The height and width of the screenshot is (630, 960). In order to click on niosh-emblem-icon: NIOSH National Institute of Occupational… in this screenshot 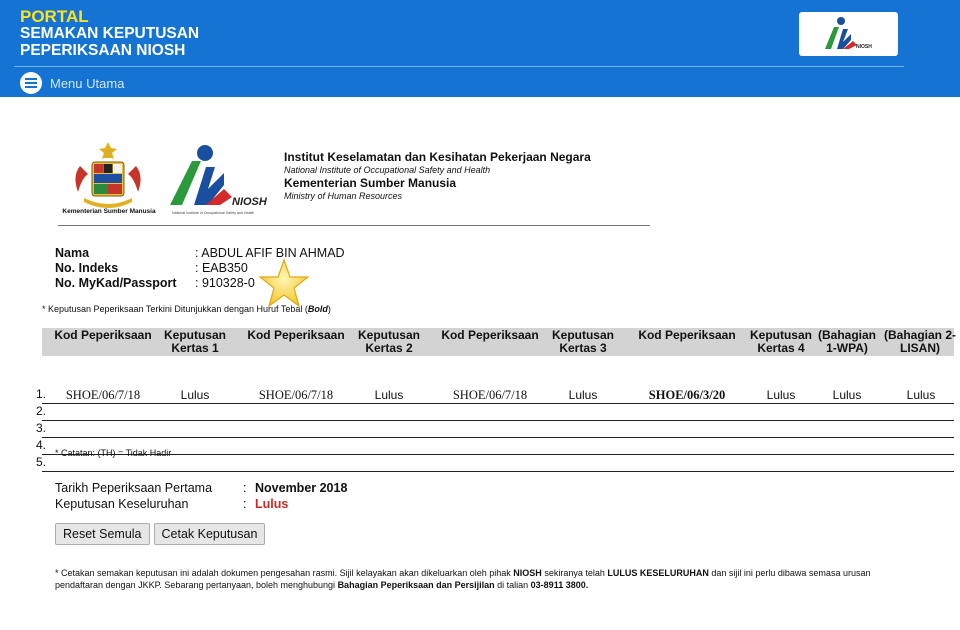, I will do `click(219, 180)`.